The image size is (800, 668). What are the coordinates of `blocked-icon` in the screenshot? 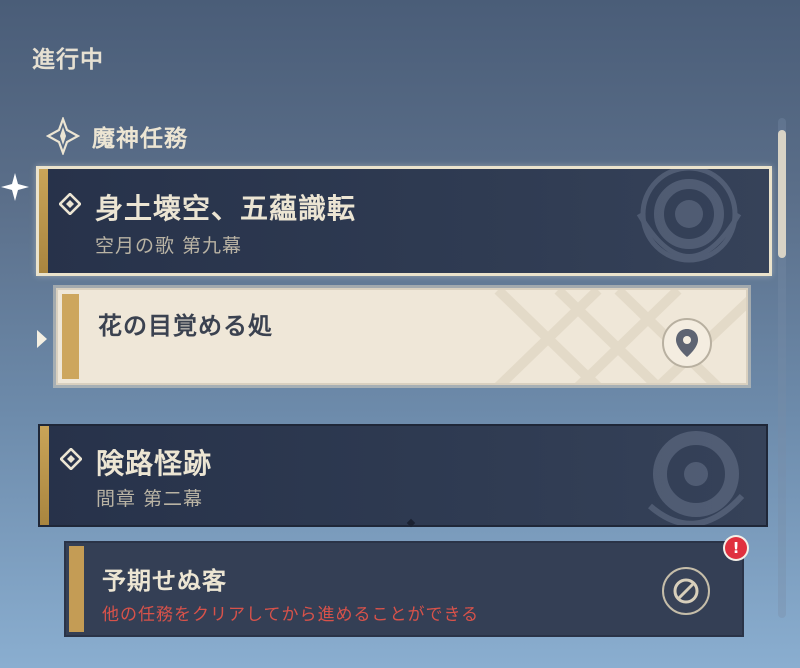 It's located at (686, 591).